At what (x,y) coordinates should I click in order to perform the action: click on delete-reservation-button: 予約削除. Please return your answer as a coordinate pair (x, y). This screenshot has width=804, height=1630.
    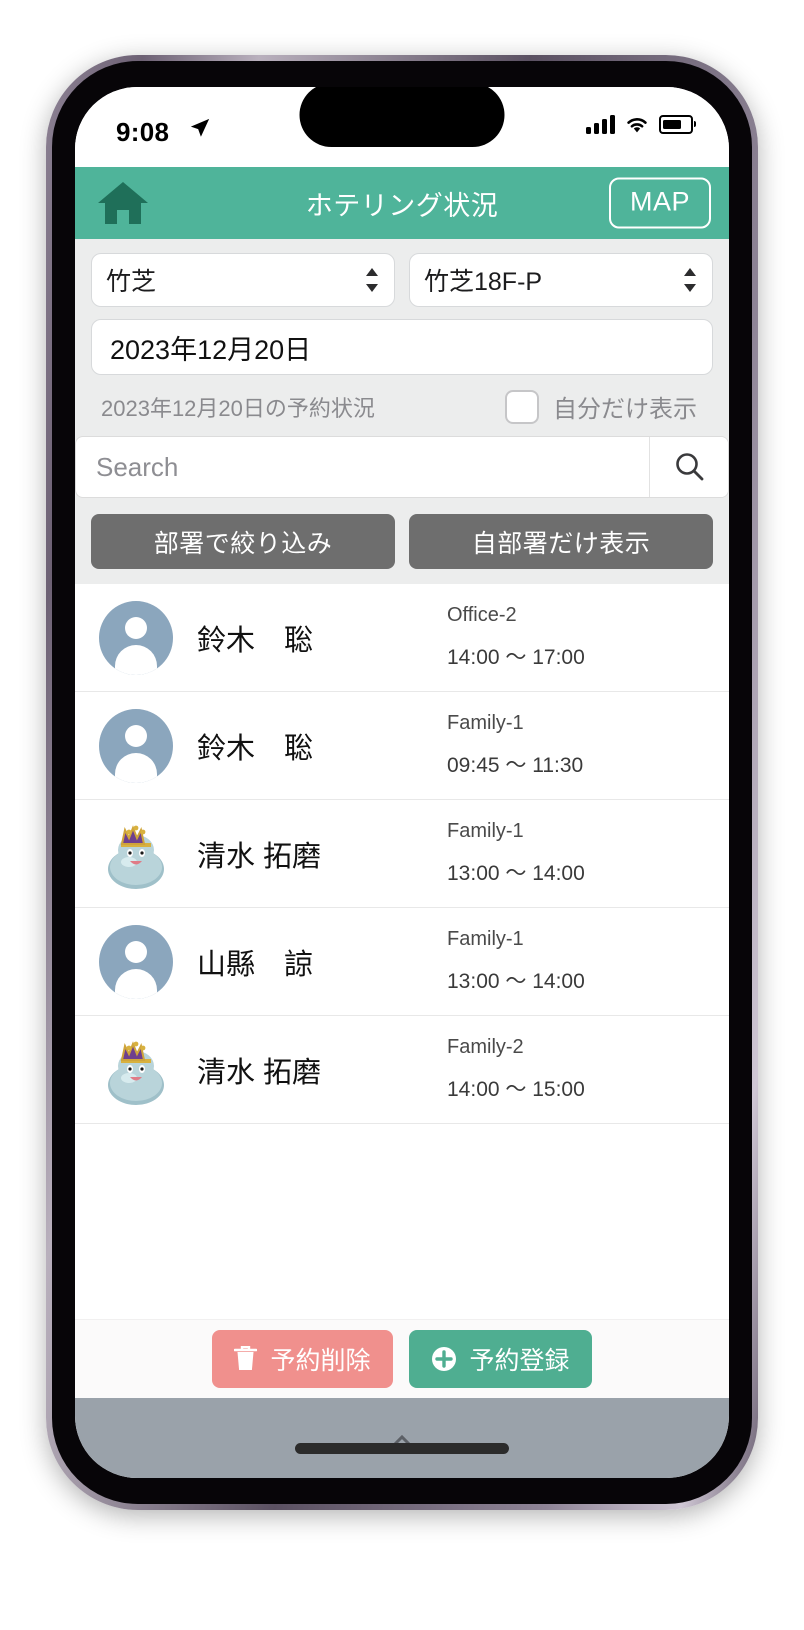
    Looking at the image, I should click on (302, 1359).